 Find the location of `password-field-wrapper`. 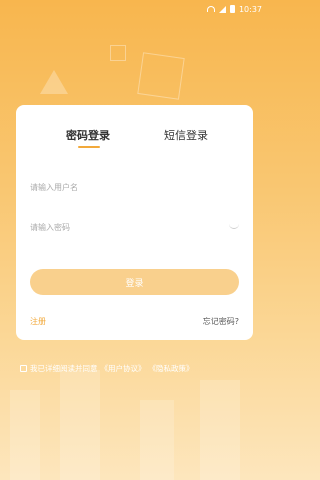

password-field-wrapper is located at coordinates (134, 227).